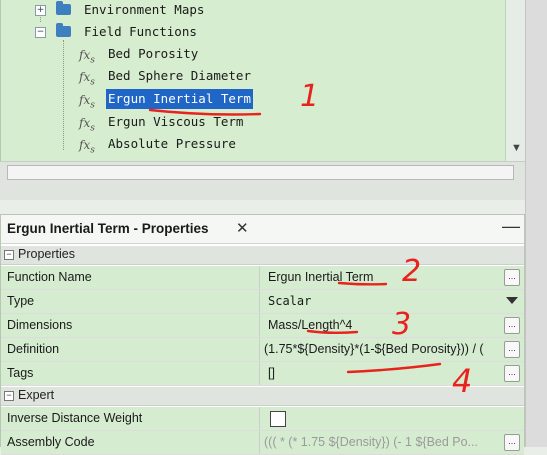 The image size is (547, 455). What do you see at coordinates (392, 301) in the screenshot?
I see `type-select: Scalar` at bounding box center [392, 301].